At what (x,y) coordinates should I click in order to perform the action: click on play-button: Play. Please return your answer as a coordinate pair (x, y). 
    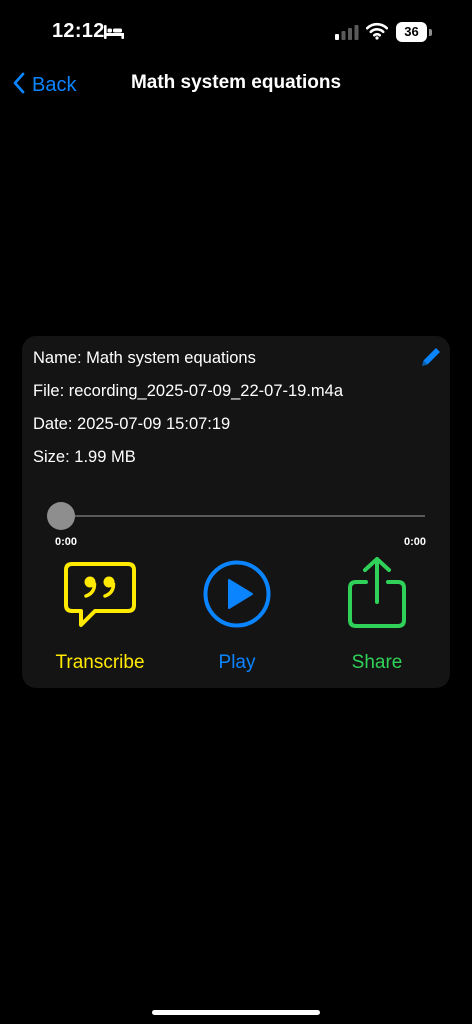
    Looking at the image, I should click on (237, 616).